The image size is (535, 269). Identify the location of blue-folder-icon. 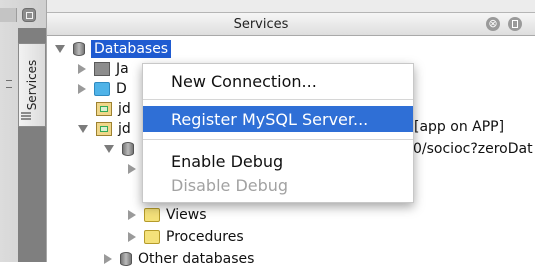
(102, 89).